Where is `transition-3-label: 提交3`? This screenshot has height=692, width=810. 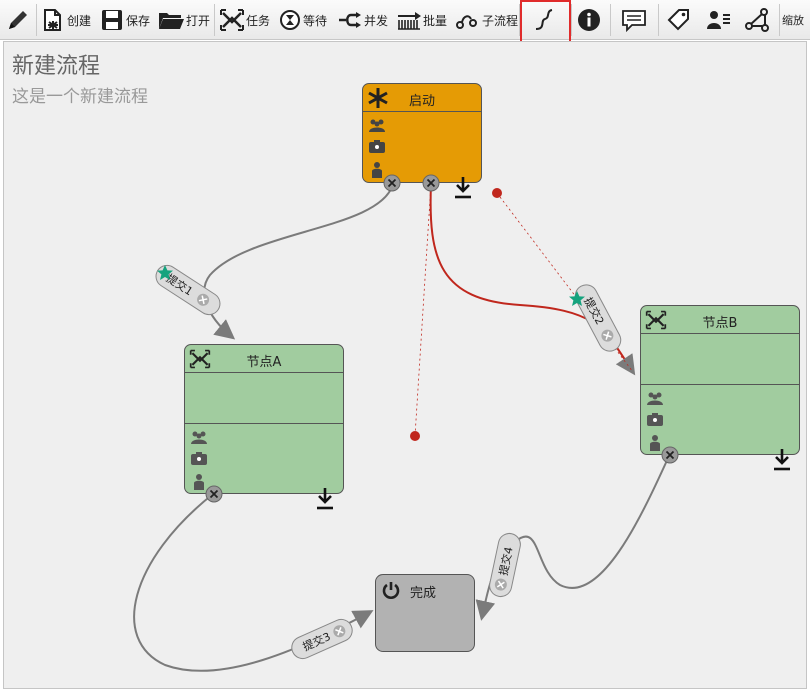 transition-3-label: 提交3 is located at coordinates (321, 639).